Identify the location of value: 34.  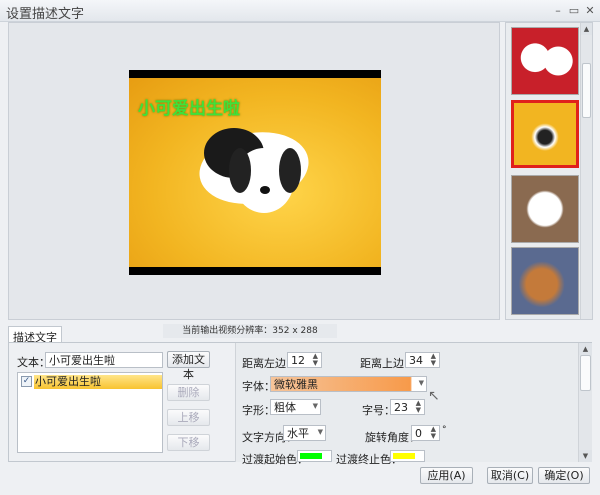
(416, 360).